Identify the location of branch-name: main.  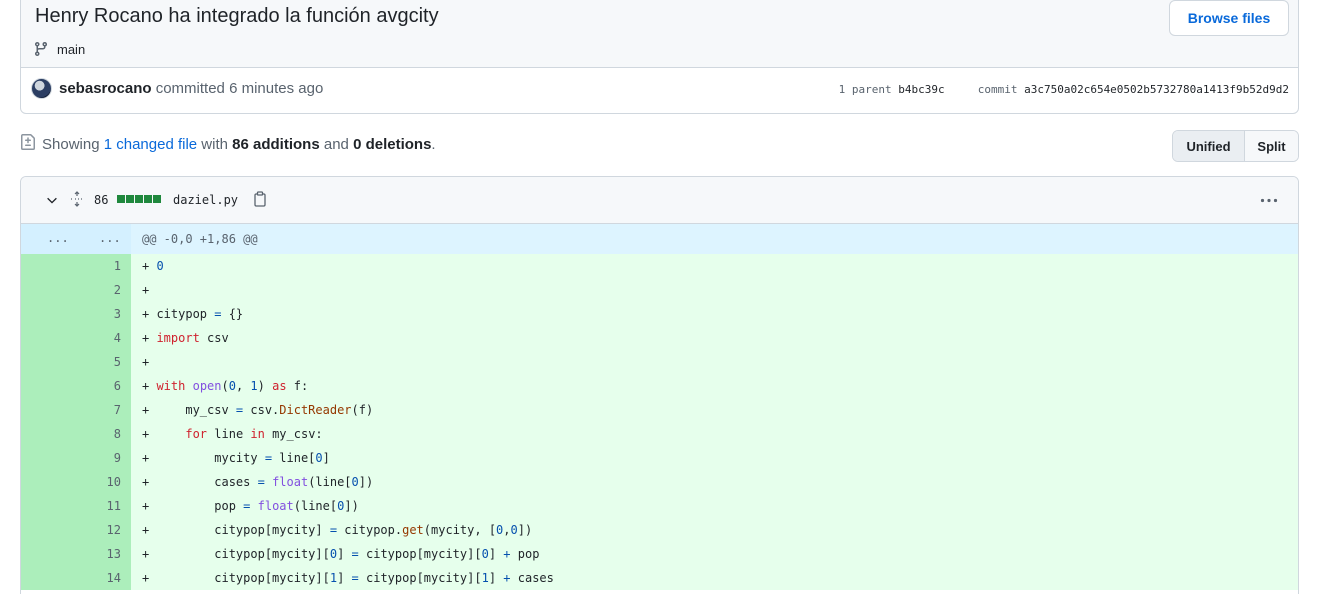
(71, 49).